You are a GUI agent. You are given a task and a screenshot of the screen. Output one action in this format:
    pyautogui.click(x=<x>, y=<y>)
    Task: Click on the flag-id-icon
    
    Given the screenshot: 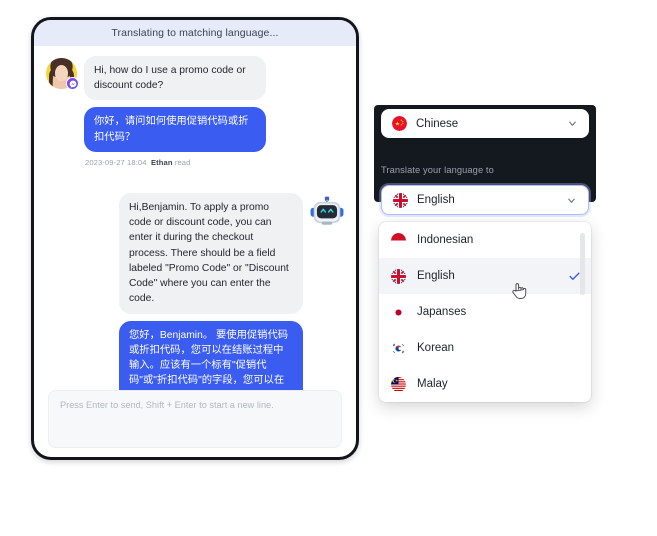 What is the action you would take?
    pyautogui.click(x=398, y=240)
    